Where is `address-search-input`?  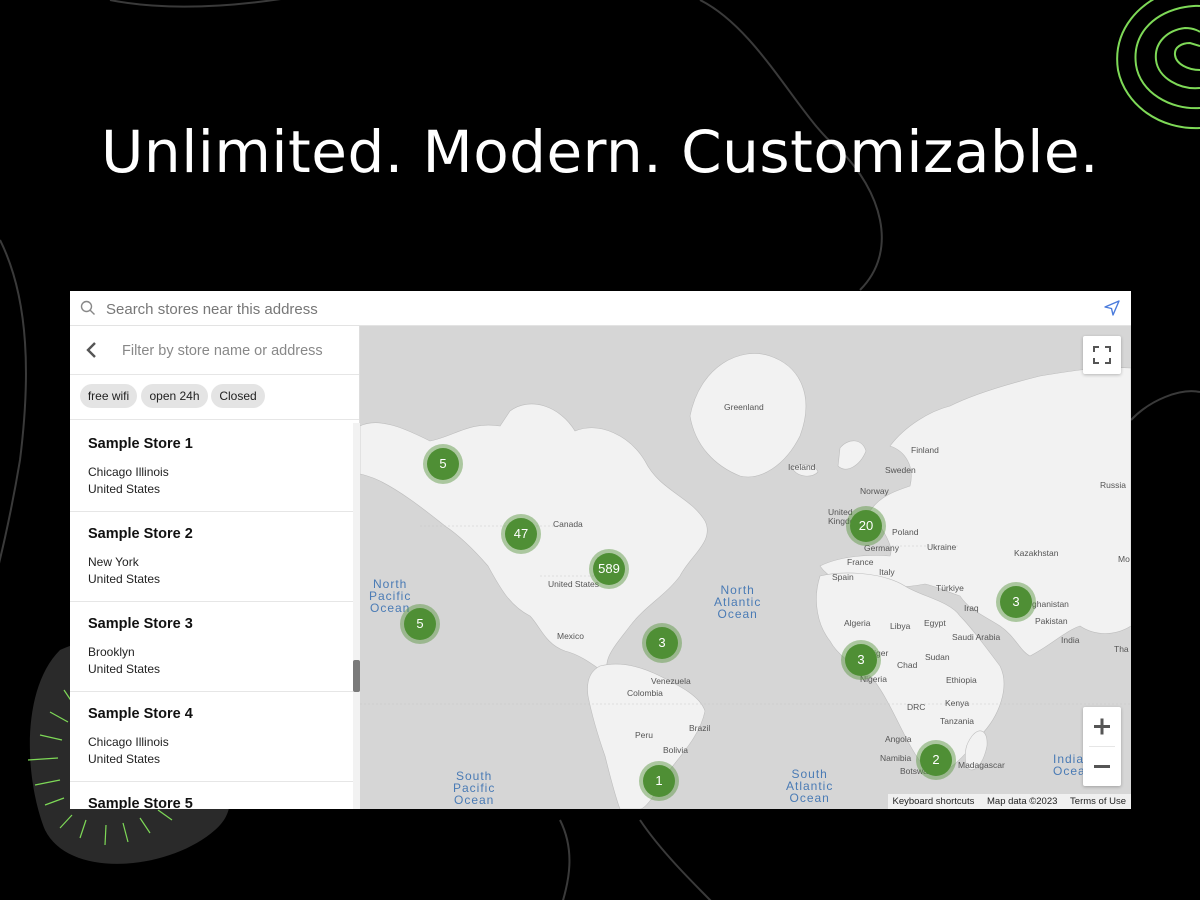 address-search-input is located at coordinates (601, 309).